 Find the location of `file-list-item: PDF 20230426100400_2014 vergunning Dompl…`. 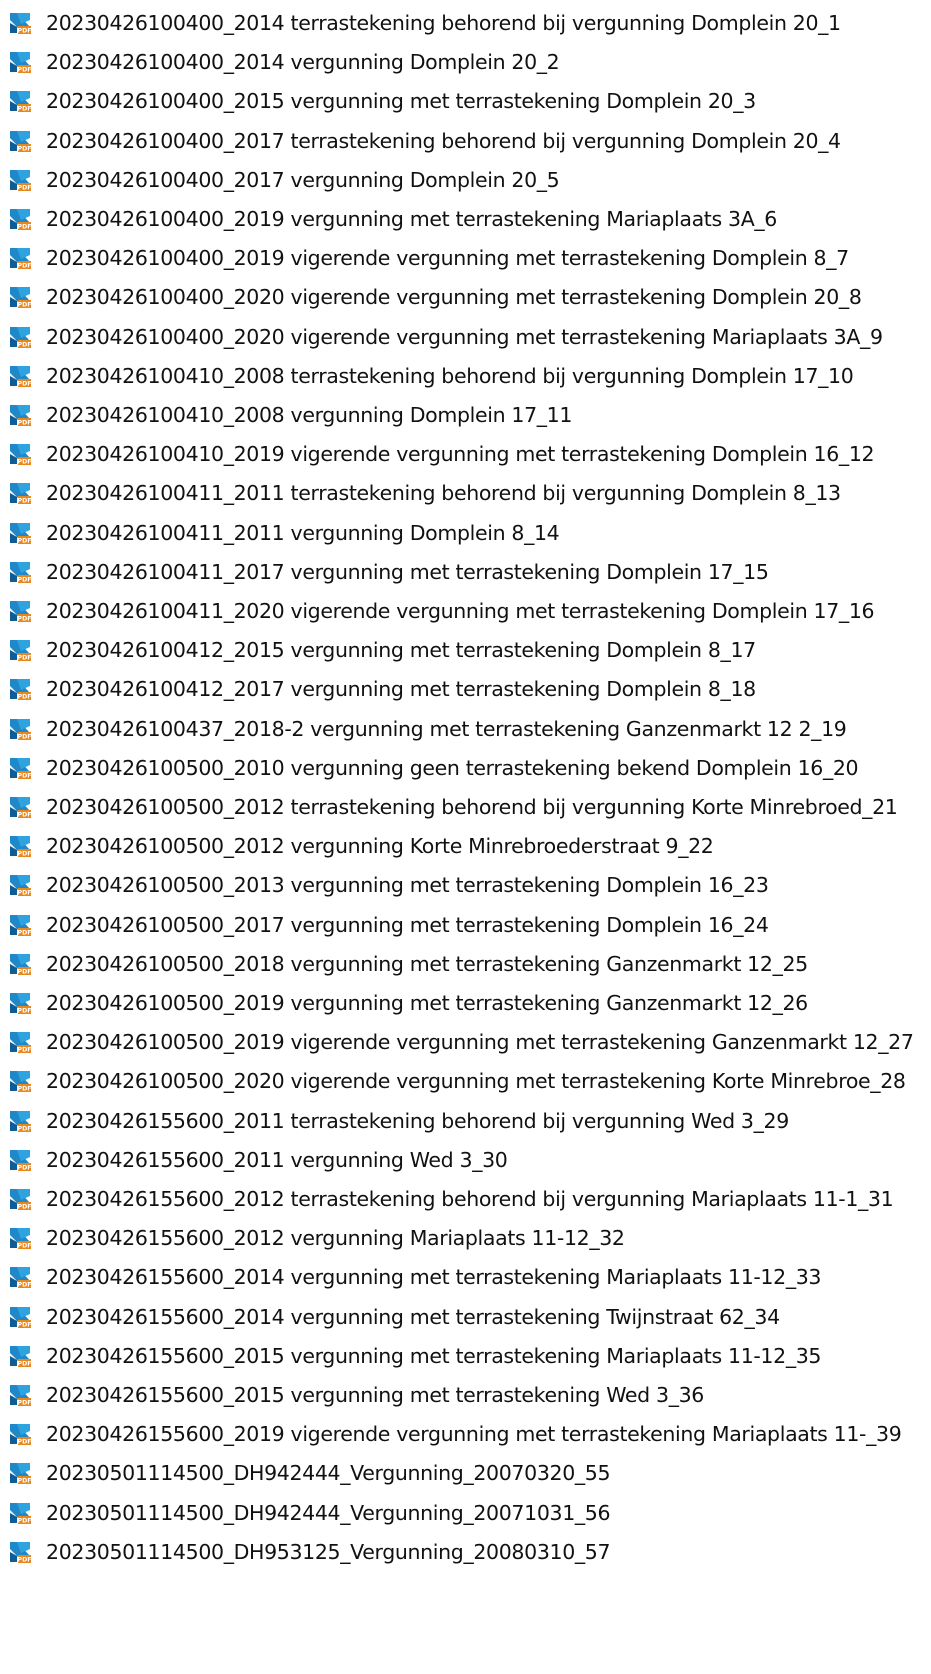

file-list-item: PDF 20230426100400_2014 vergunning Dompl… is located at coordinates (465, 62).